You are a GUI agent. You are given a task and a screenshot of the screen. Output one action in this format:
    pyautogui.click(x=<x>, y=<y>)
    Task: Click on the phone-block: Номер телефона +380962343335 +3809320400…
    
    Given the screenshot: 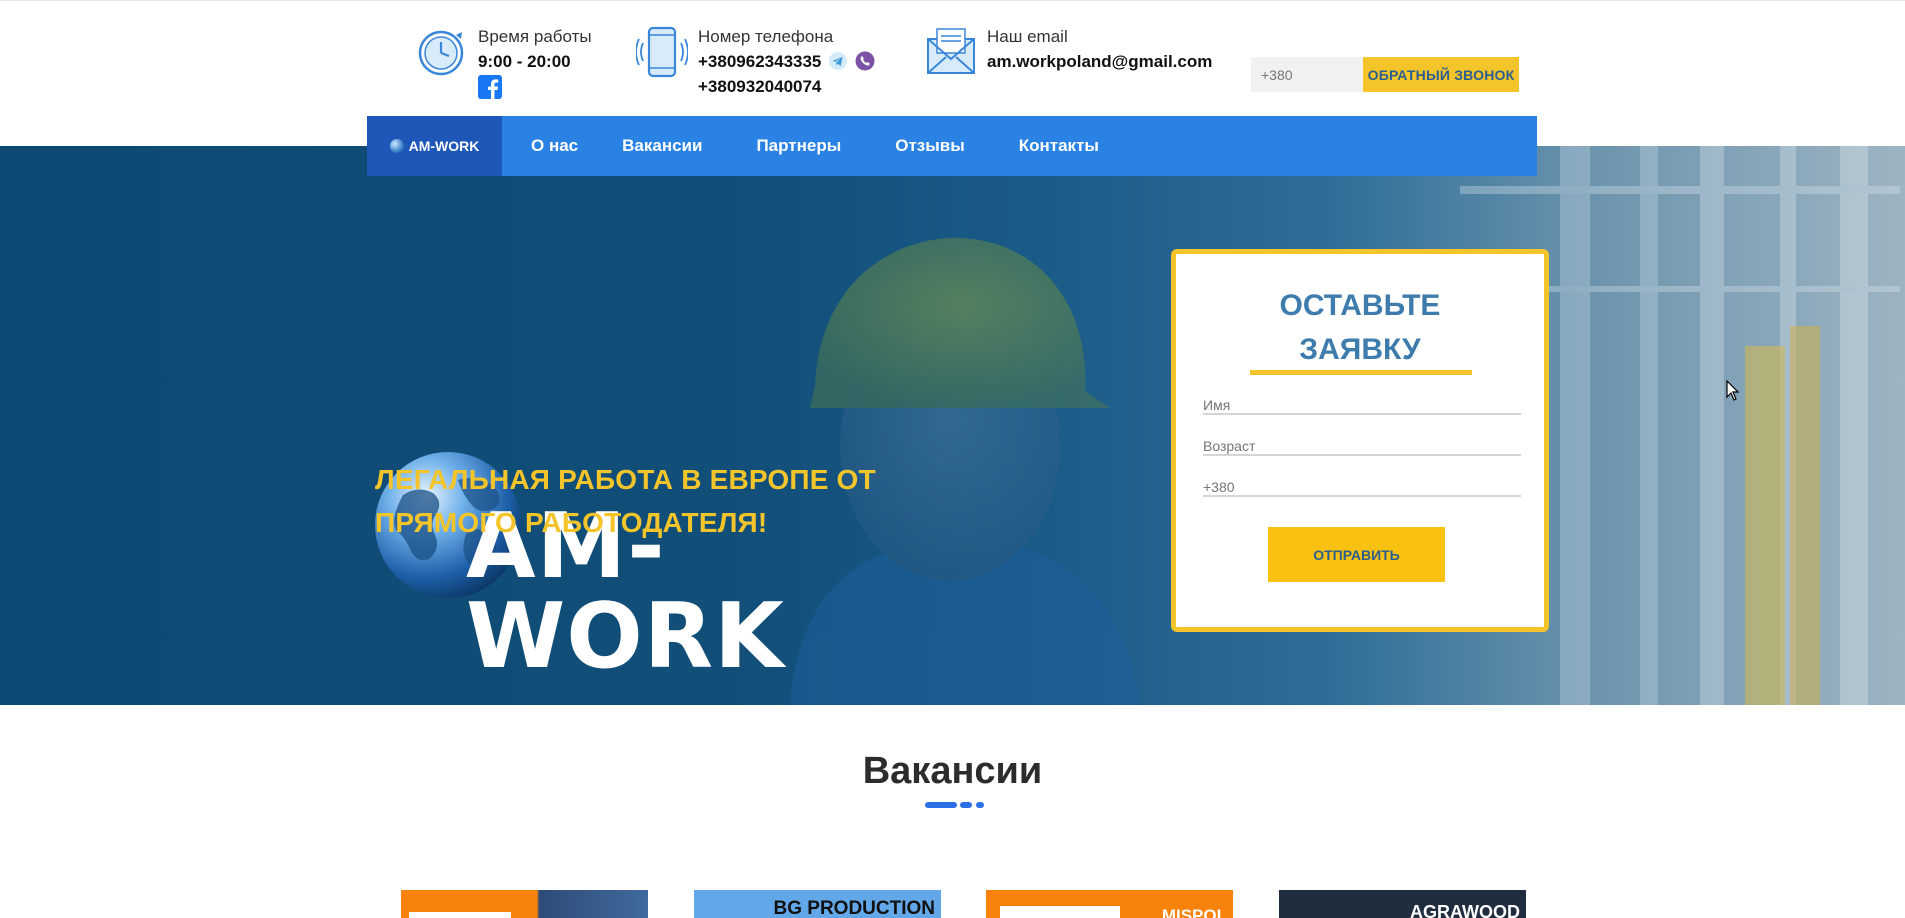 What is the action you would take?
    pyautogui.click(x=755, y=62)
    